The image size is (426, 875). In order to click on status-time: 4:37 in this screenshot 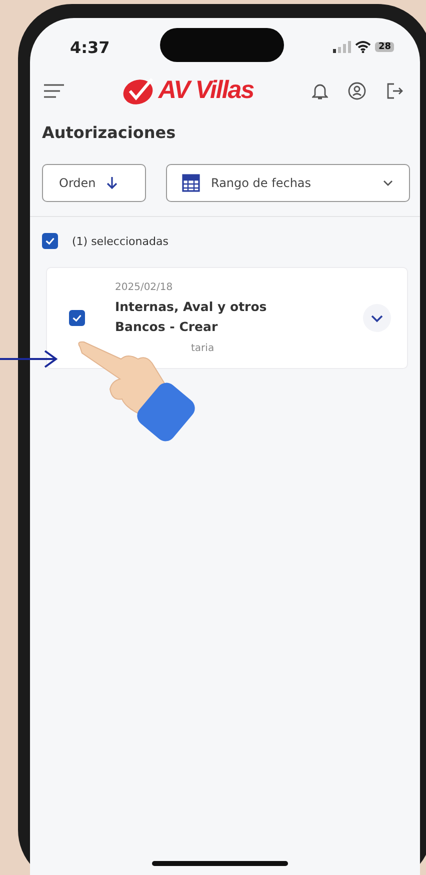, I will do `click(90, 47)`.